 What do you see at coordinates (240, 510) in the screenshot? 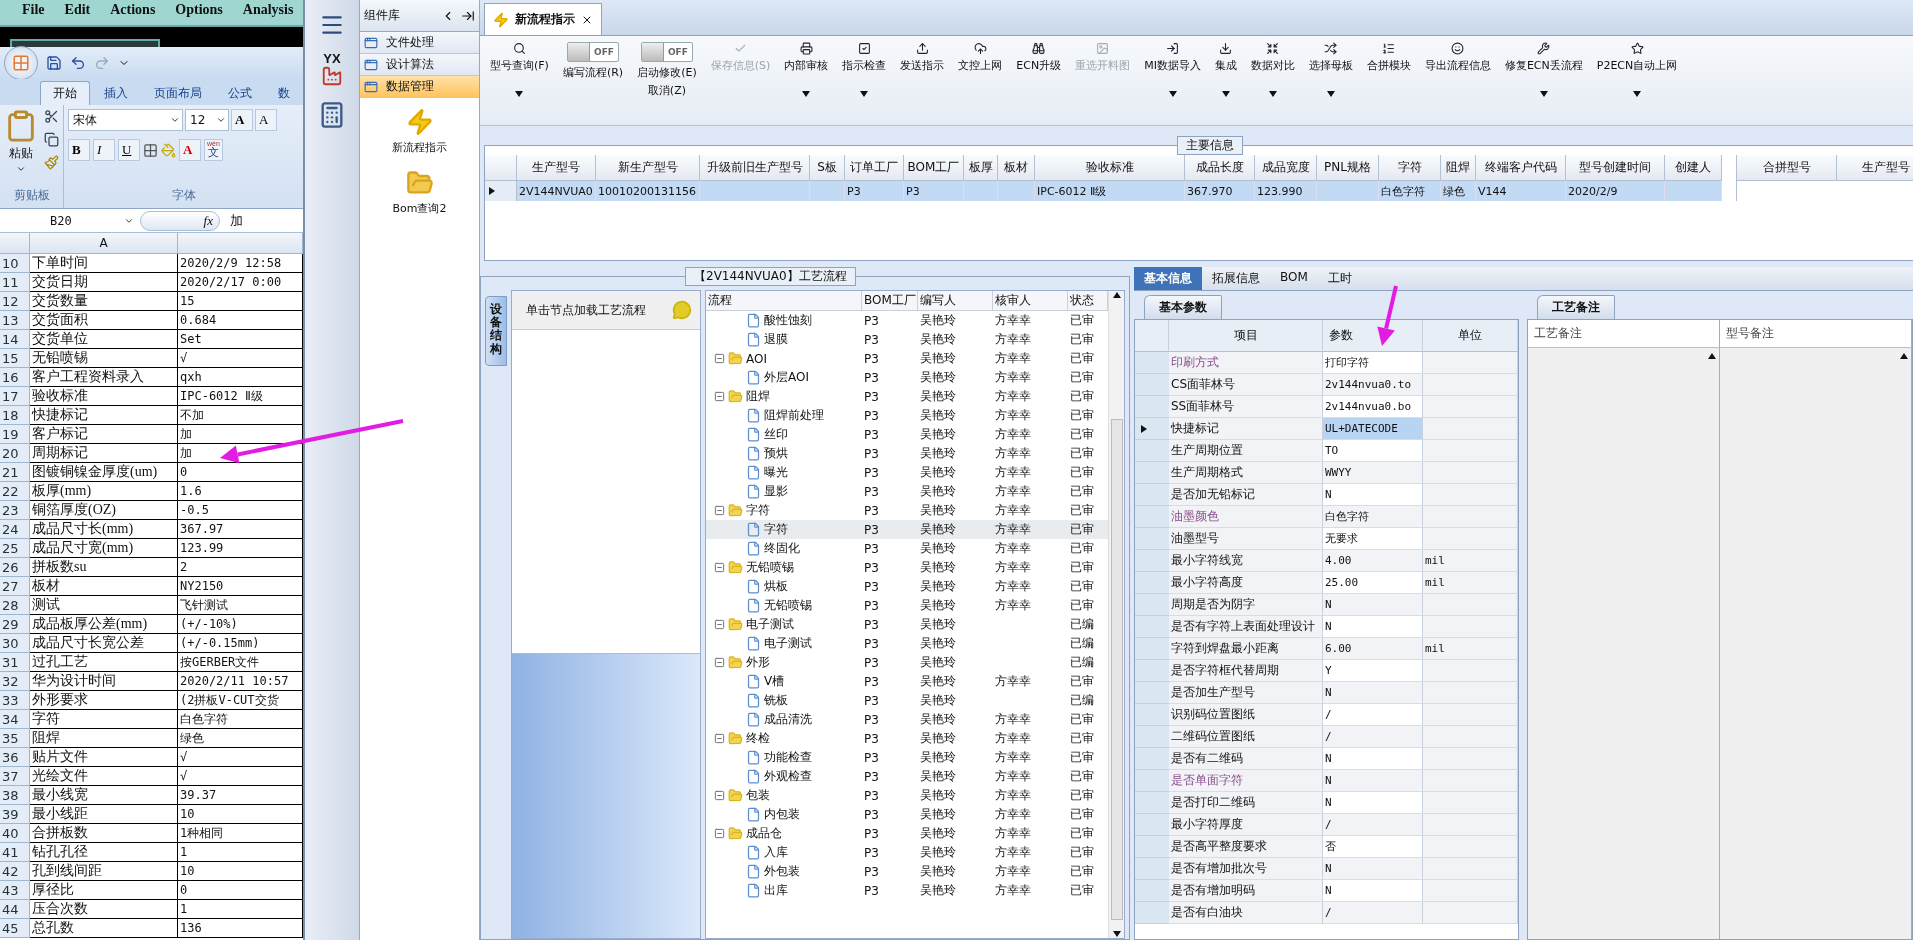
I see `spreadsheet-cell: -0.5` at bounding box center [240, 510].